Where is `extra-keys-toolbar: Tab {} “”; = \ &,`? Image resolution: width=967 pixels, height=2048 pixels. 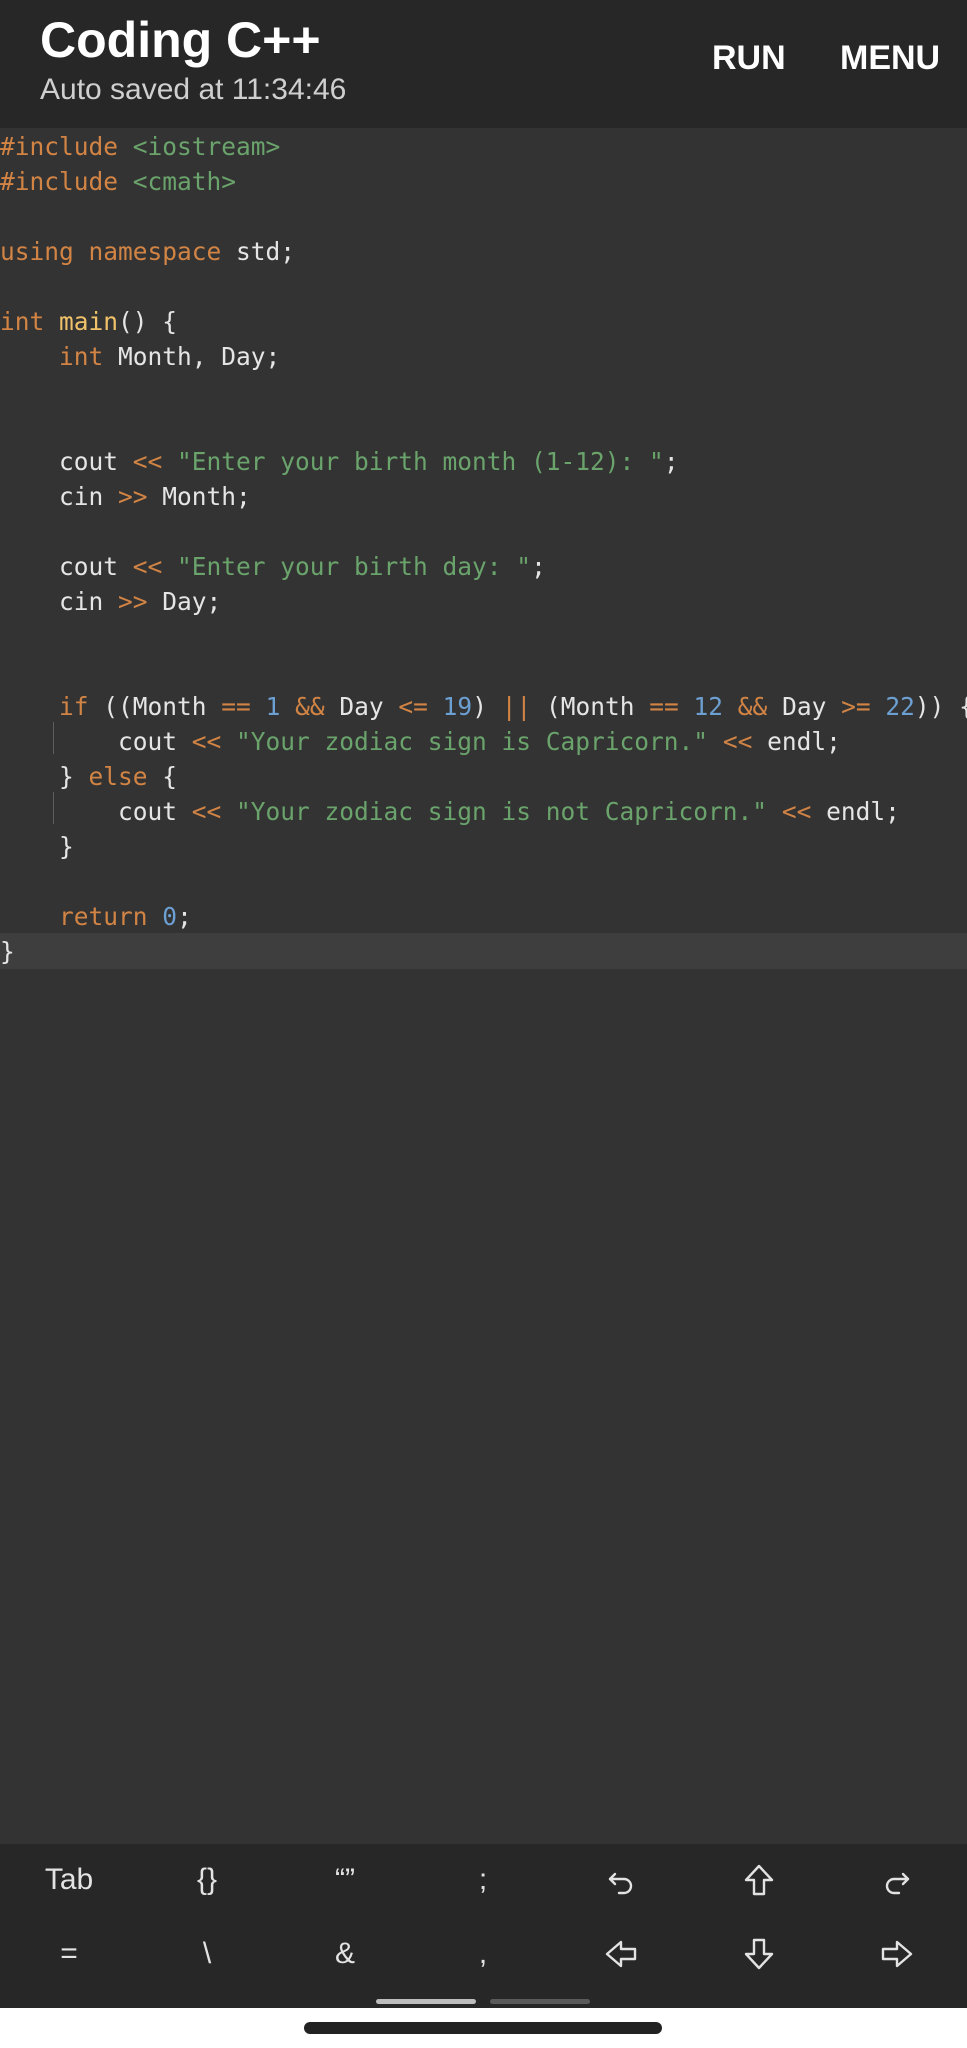 extra-keys-toolbar: Tab {} “”; = \ &, is located at coordinates (483, 1926).